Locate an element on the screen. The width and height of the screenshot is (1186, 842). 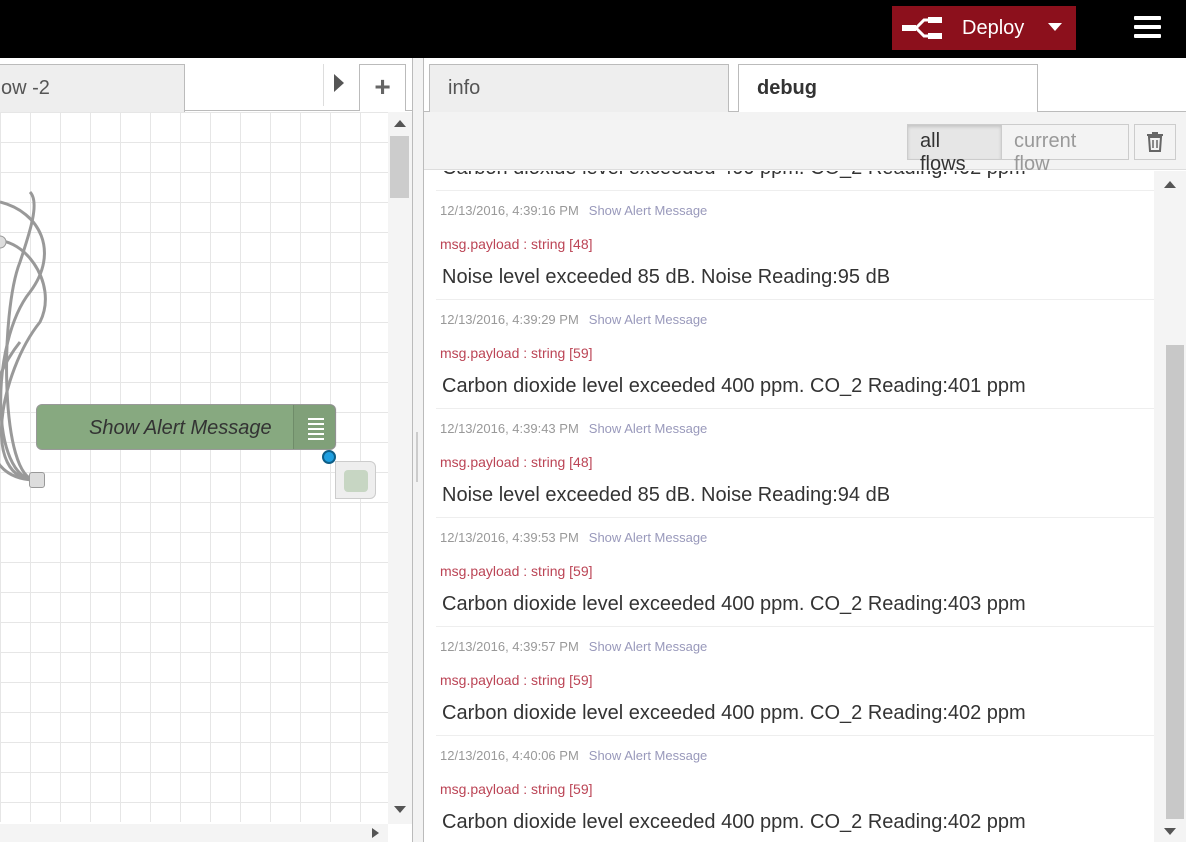
trash-icon is located at coordinates (1155, 142).